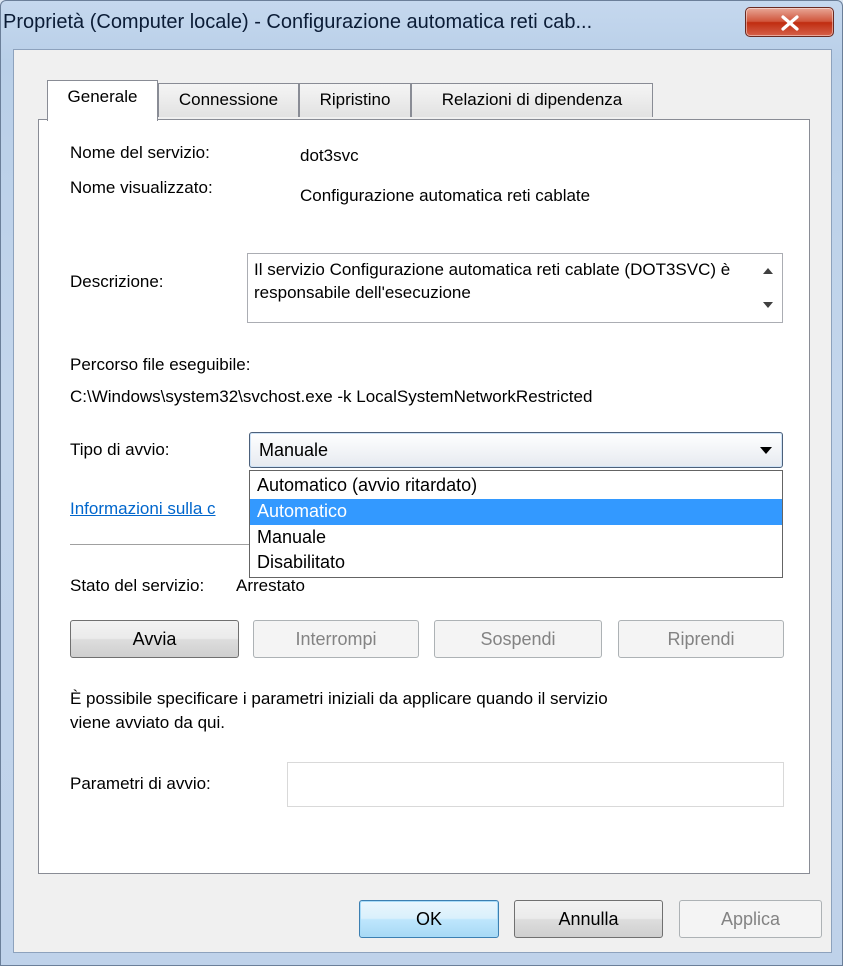  Describe the element at coordinates (355, 100) in the screenshot. I see `tab-ripristino: Ripristino` at that location.